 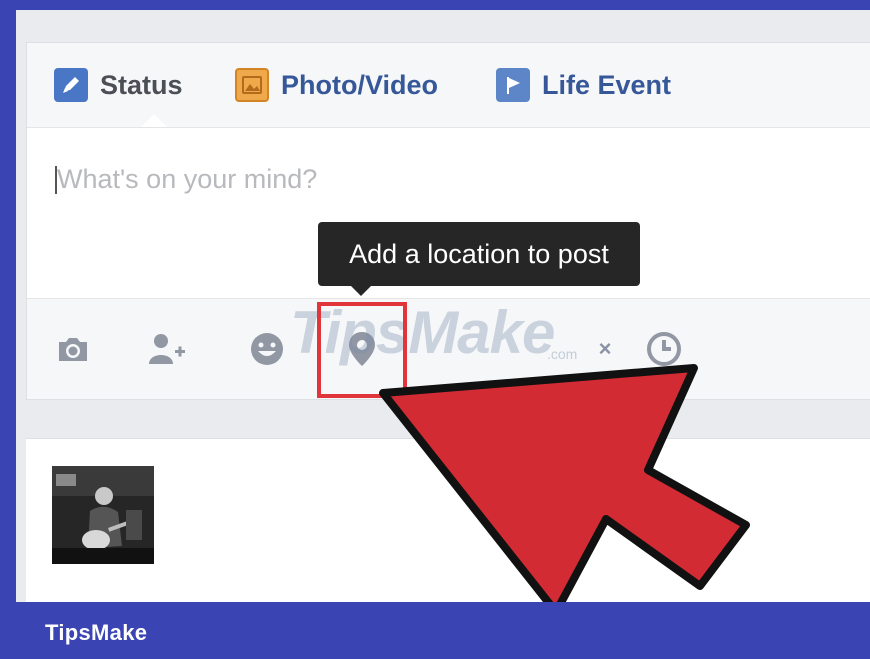 I want to click on tab-photo-video: Photo/Video, so click(x=336, y=85).